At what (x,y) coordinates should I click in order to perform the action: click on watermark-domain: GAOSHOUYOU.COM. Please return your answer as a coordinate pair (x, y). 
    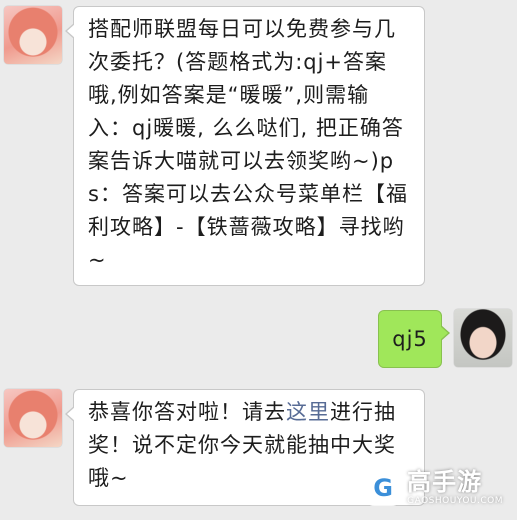
    Looking at the image, I should click on (455, 501).